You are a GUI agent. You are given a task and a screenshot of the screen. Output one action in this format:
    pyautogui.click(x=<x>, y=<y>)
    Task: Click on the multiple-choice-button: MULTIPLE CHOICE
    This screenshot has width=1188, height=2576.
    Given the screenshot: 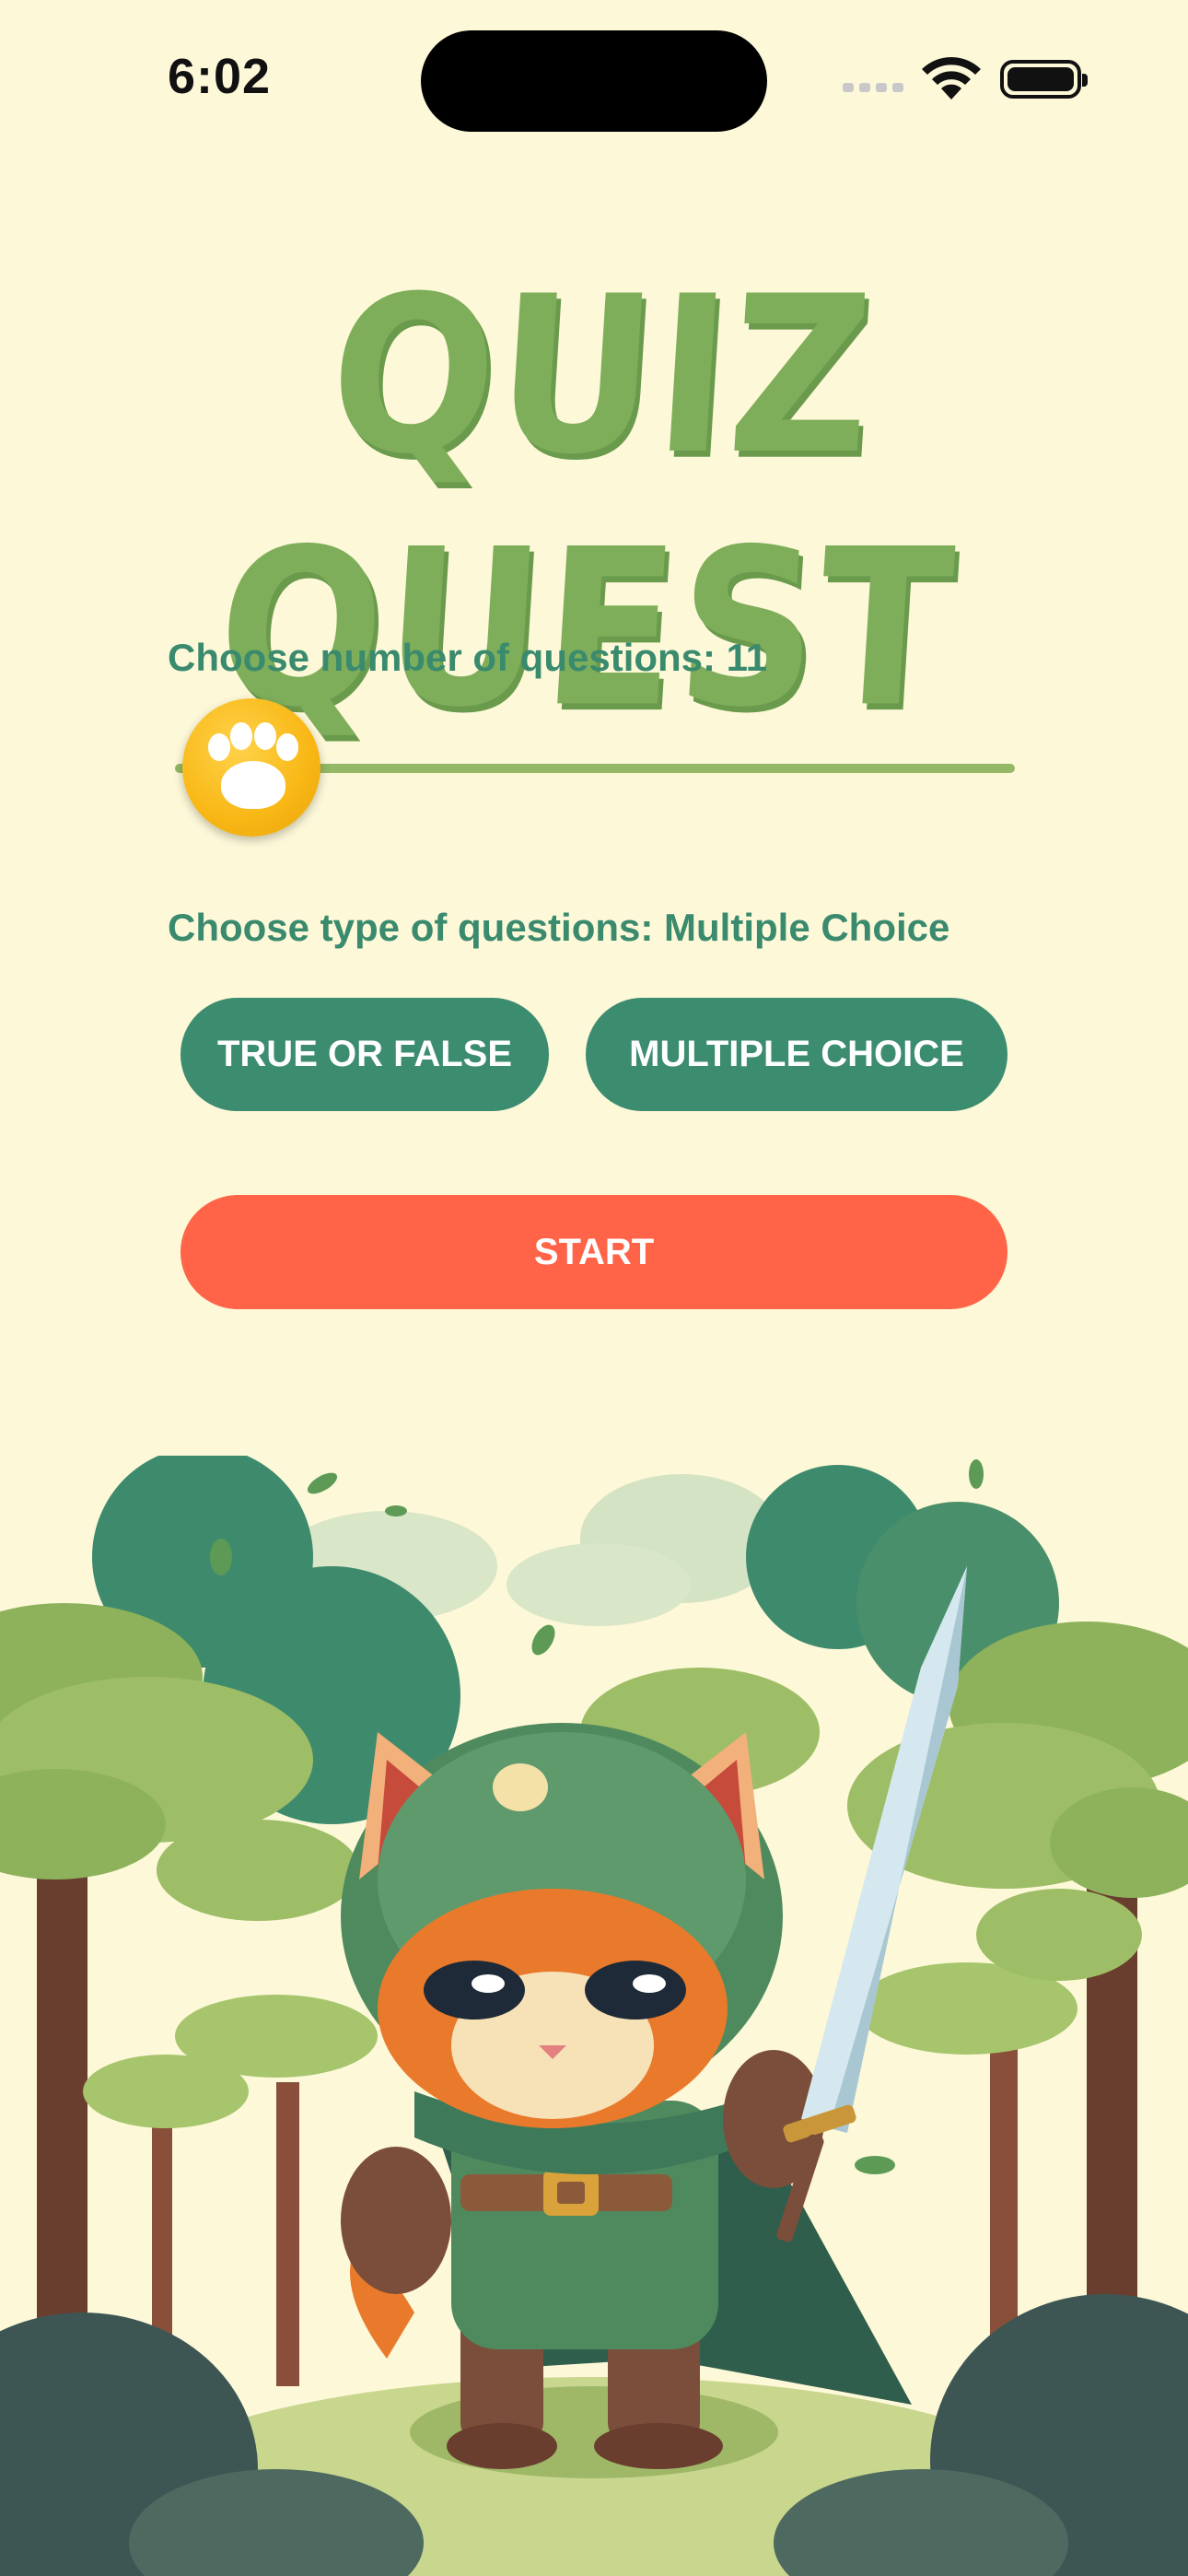 What is the action you would take?
    pyautogui.click(x=796, y=1054)
    